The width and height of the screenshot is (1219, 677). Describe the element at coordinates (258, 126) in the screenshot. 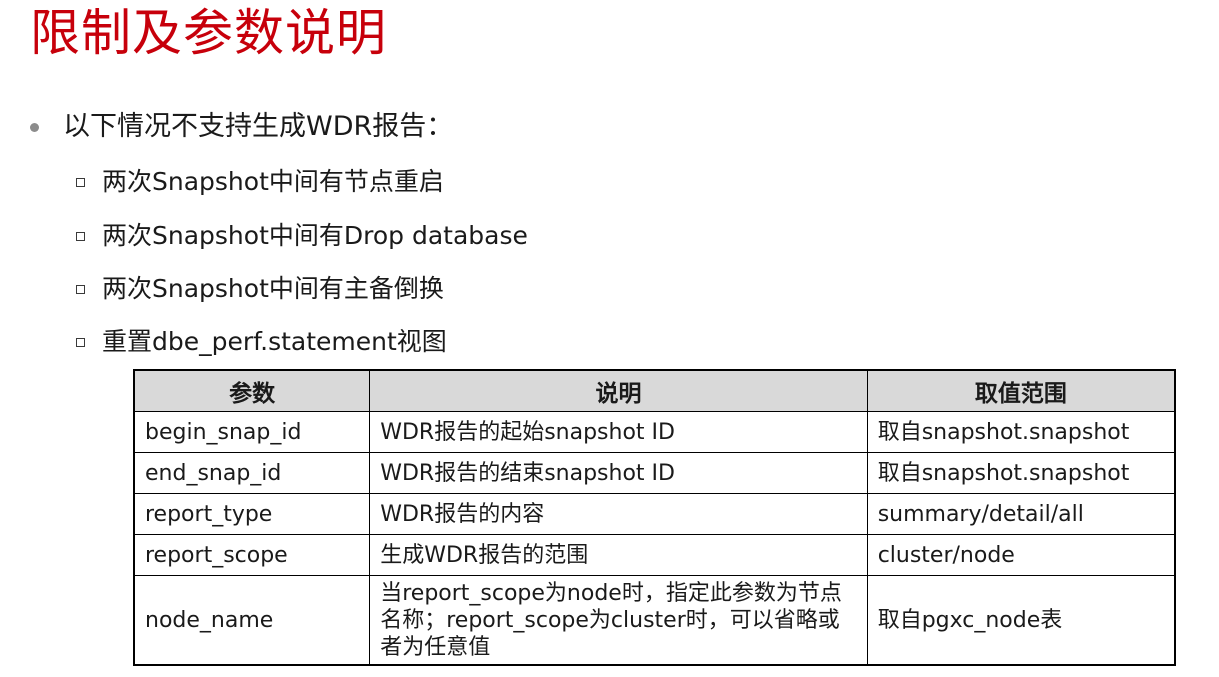

I see `main-bullet-text: 以下情况不支持生成WDR报告：` at that location.